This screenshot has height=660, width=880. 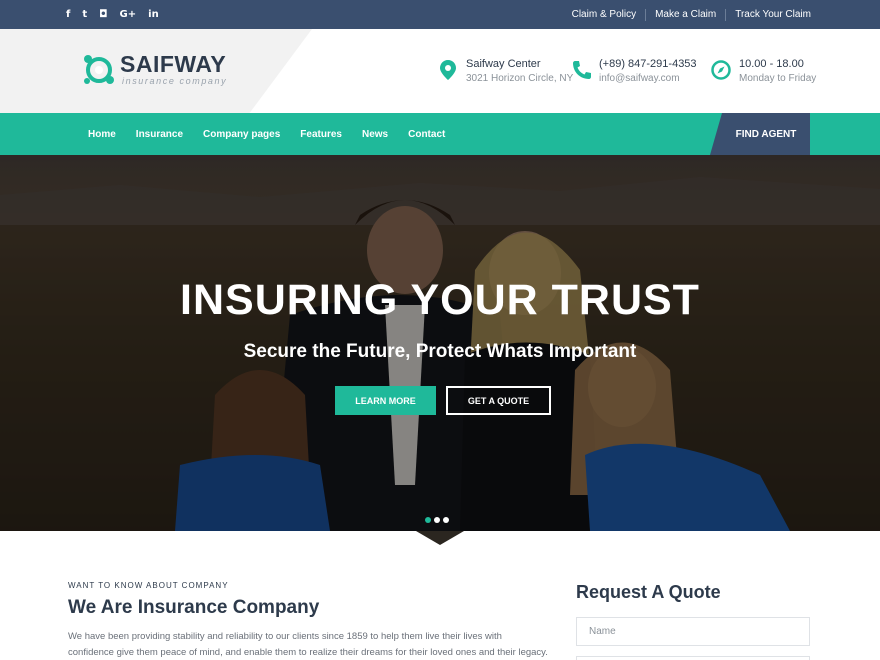 I want to click on hours-info: 10.00 - 18.00 Monday to Friday, so click(x=763, y=72).